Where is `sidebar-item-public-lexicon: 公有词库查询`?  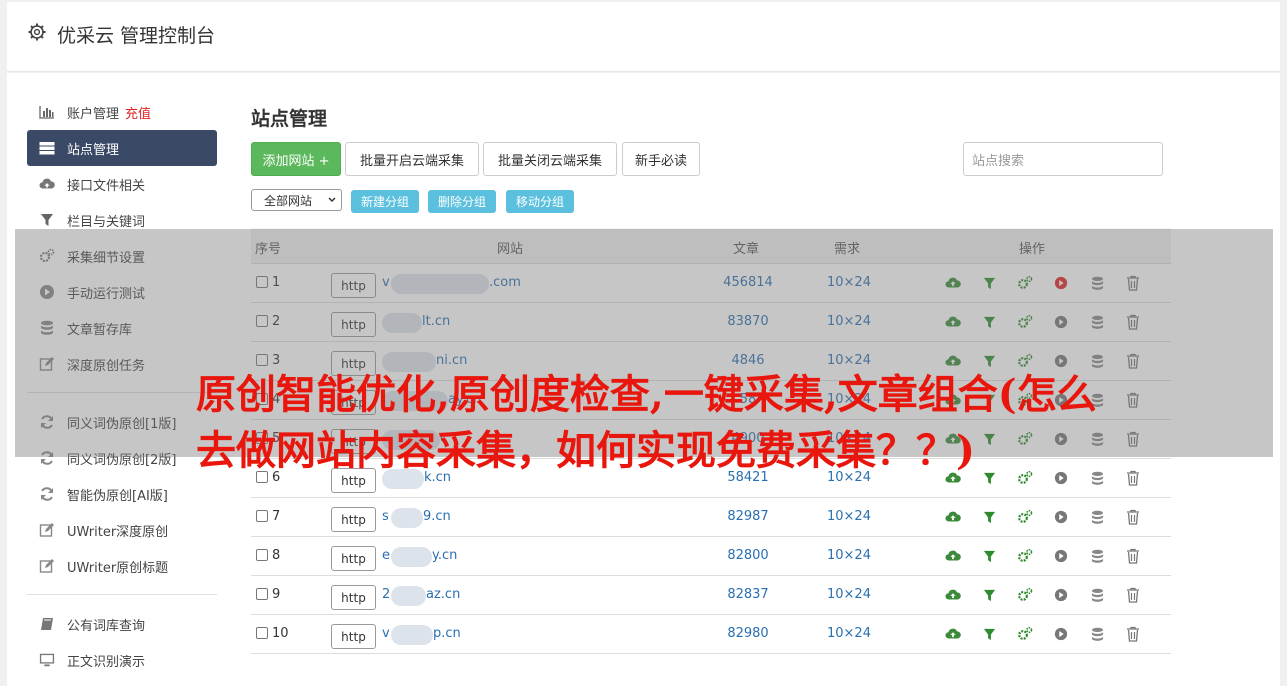
sidebar-item-public-lexicon: 公有词库查询 is located at coordinates (122, 624).